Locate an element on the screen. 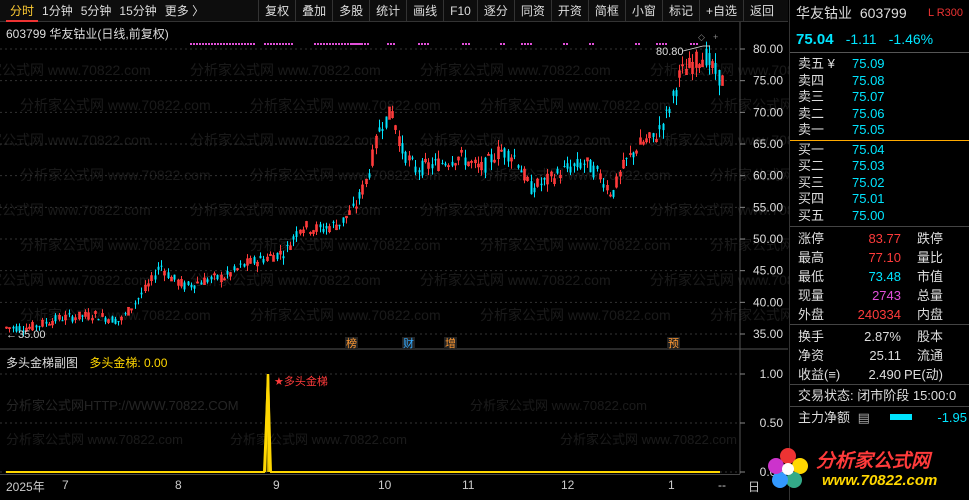 The height and width of the screenshot is (500, 969). stat-value: 77.10 is located at coordinates (884, 257).